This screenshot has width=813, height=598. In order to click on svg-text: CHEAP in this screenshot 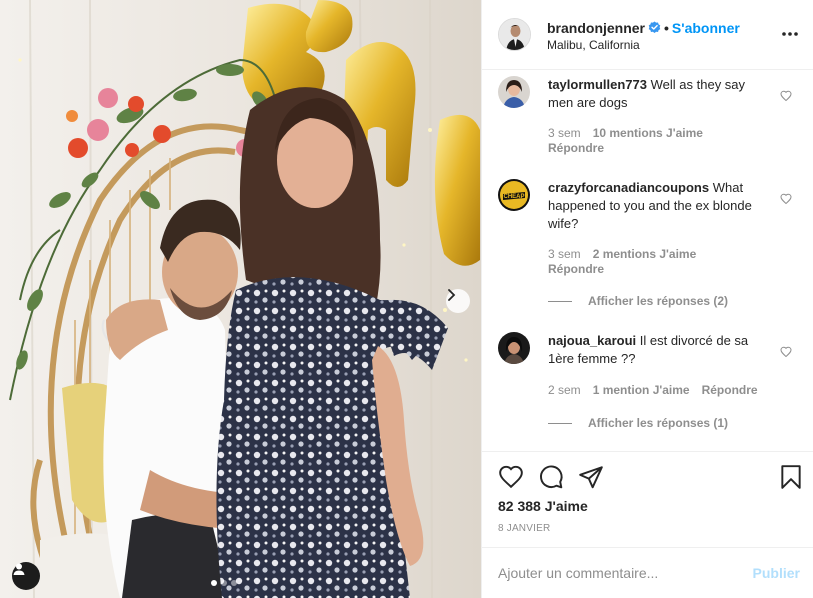, I will do `click(513, 197)`.